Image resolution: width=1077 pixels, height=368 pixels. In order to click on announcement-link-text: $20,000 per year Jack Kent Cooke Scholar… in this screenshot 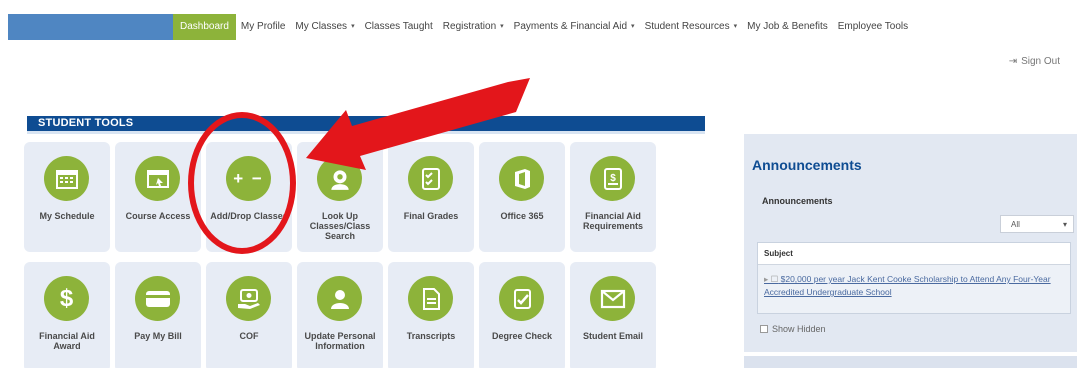, I will do `click(907, 285)`.